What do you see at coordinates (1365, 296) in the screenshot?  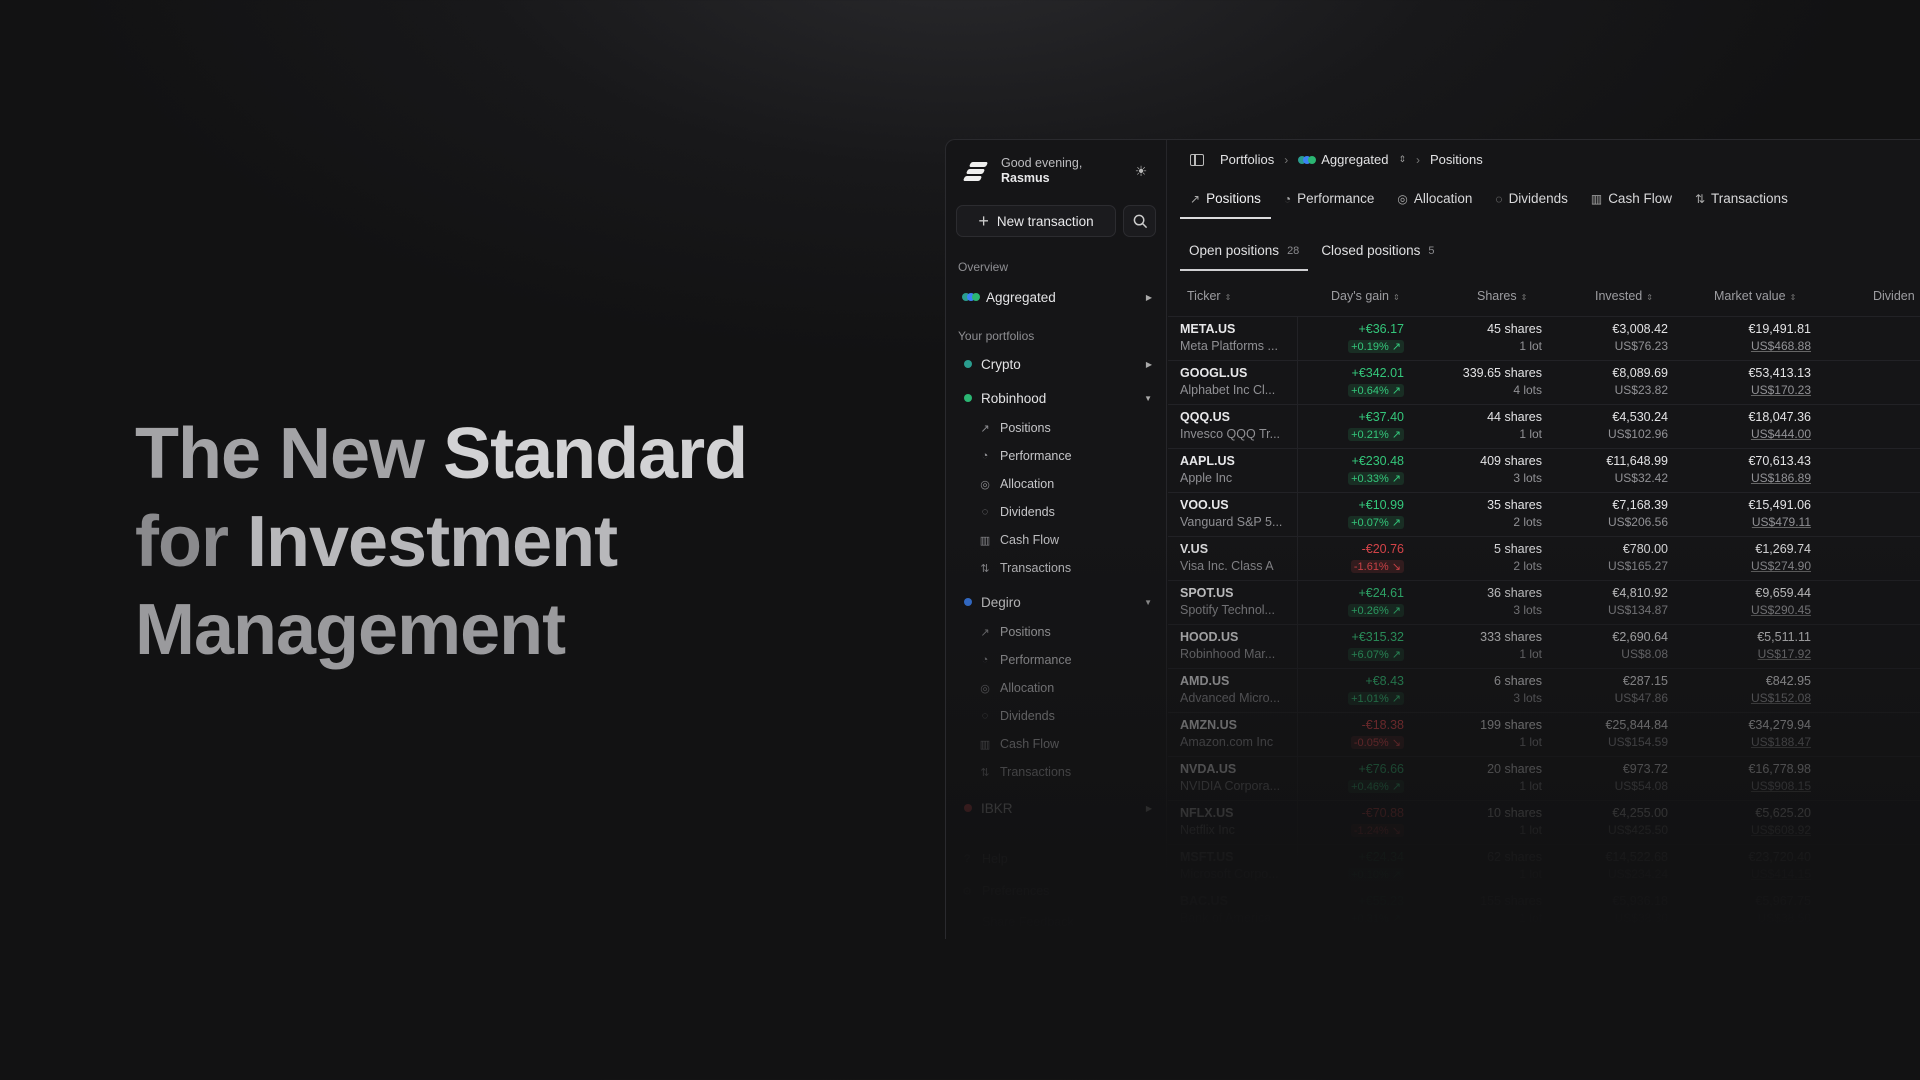 I see `col-days-gain: Day's gain ⇕` at bounding box center [1365, 296].